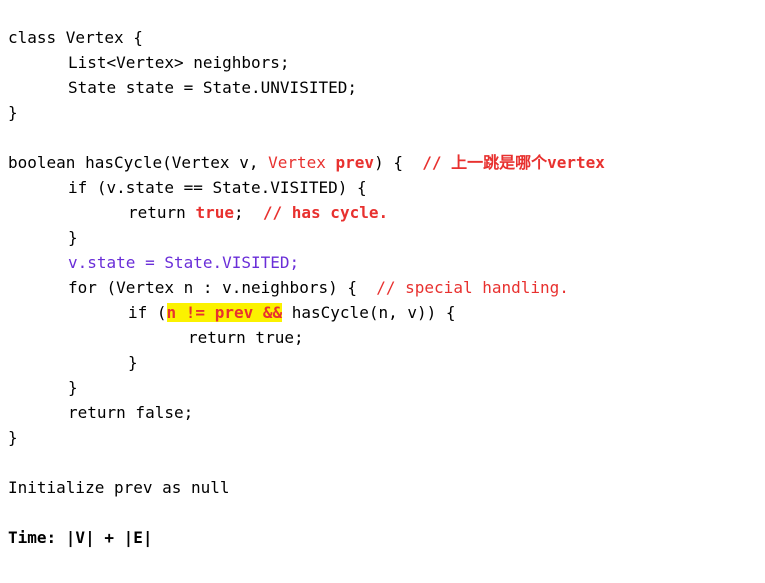  I want to click on highlighted-condition: n != prev &&, so click(224, 312).